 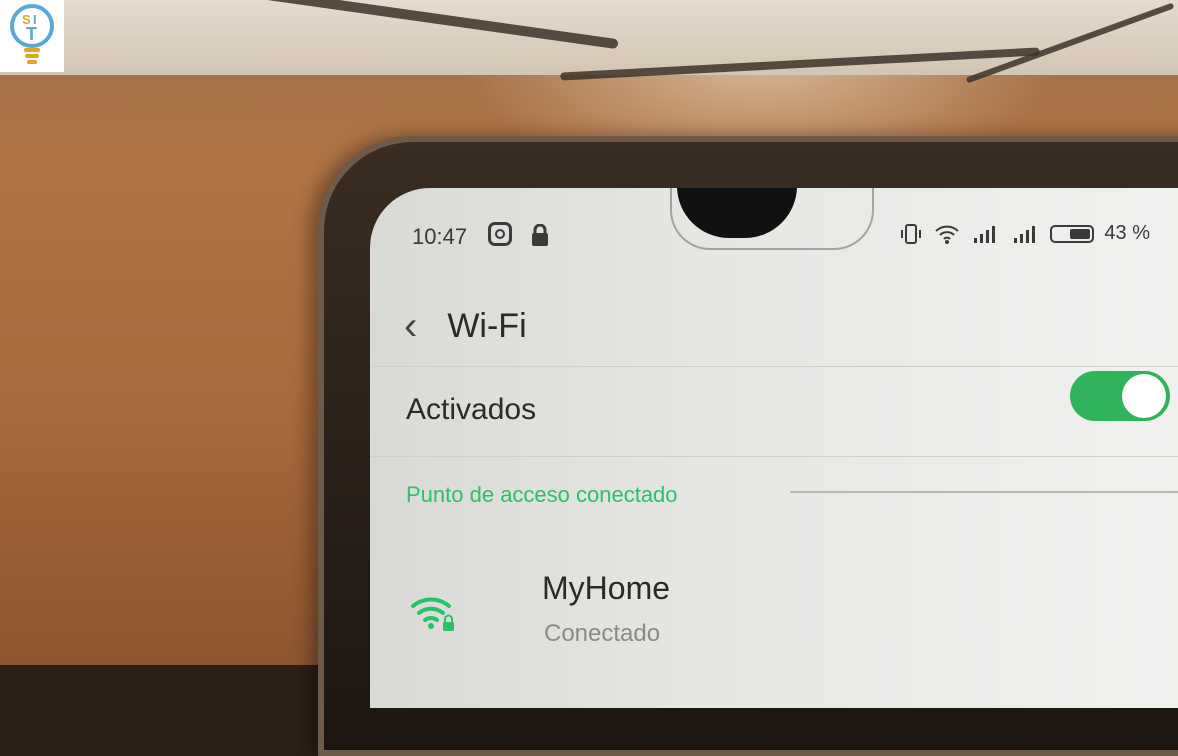 What do you see at coordinates (774, 366) in the screenshot?
I see `header-divider` at bounding box center [774, 366].